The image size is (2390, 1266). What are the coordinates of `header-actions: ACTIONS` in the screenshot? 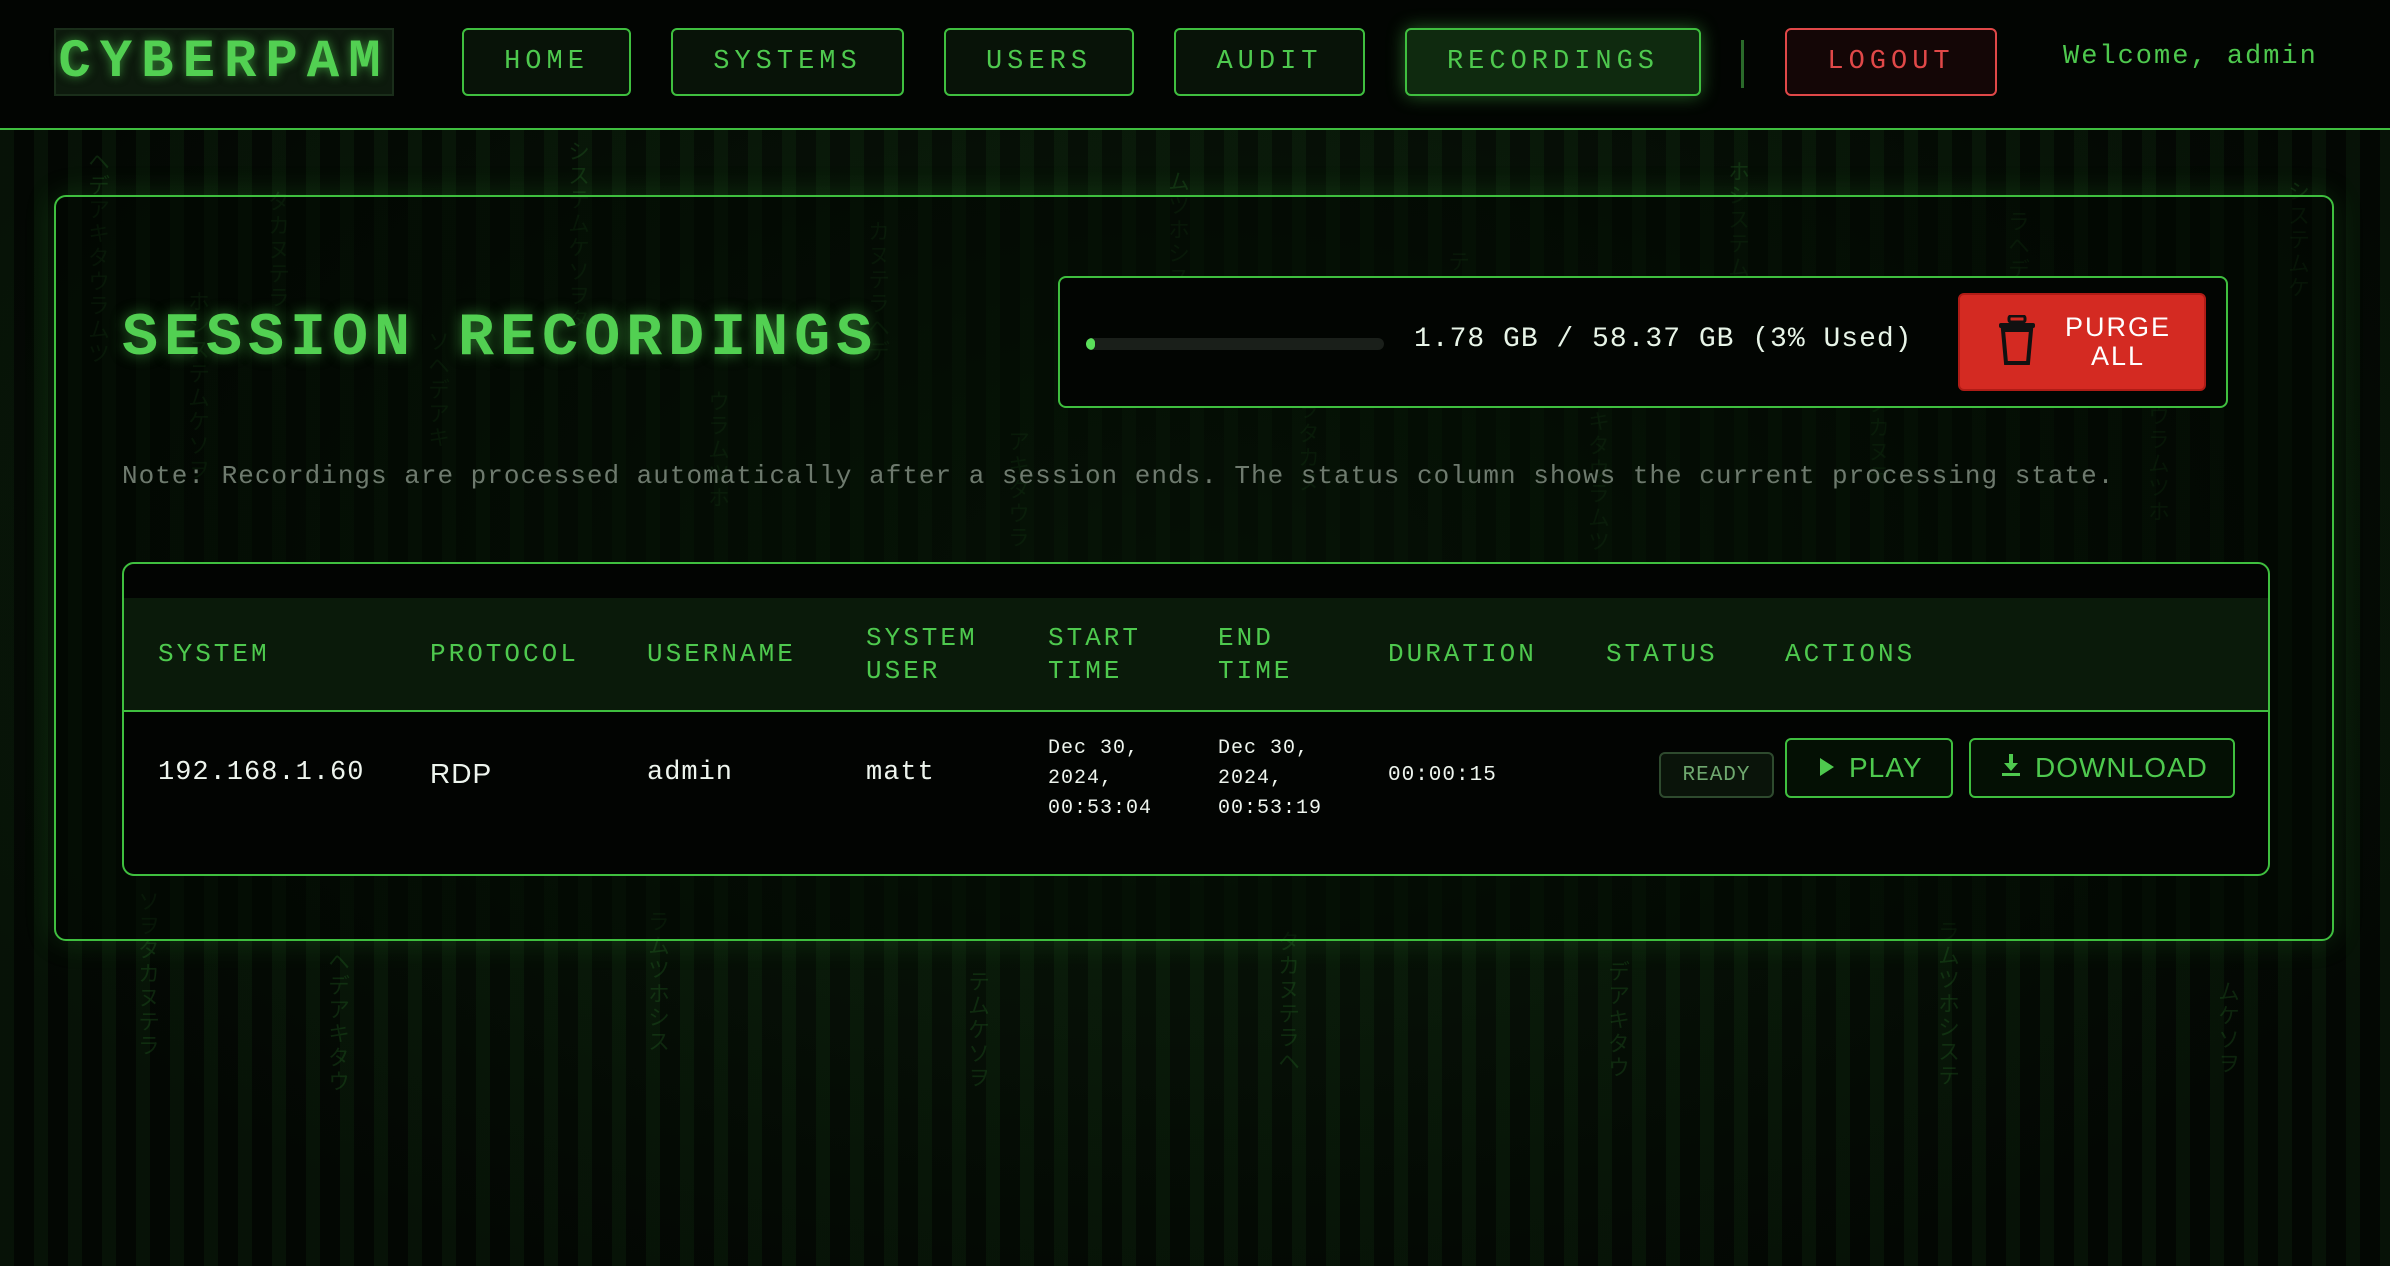 It's located at (1850, 654).